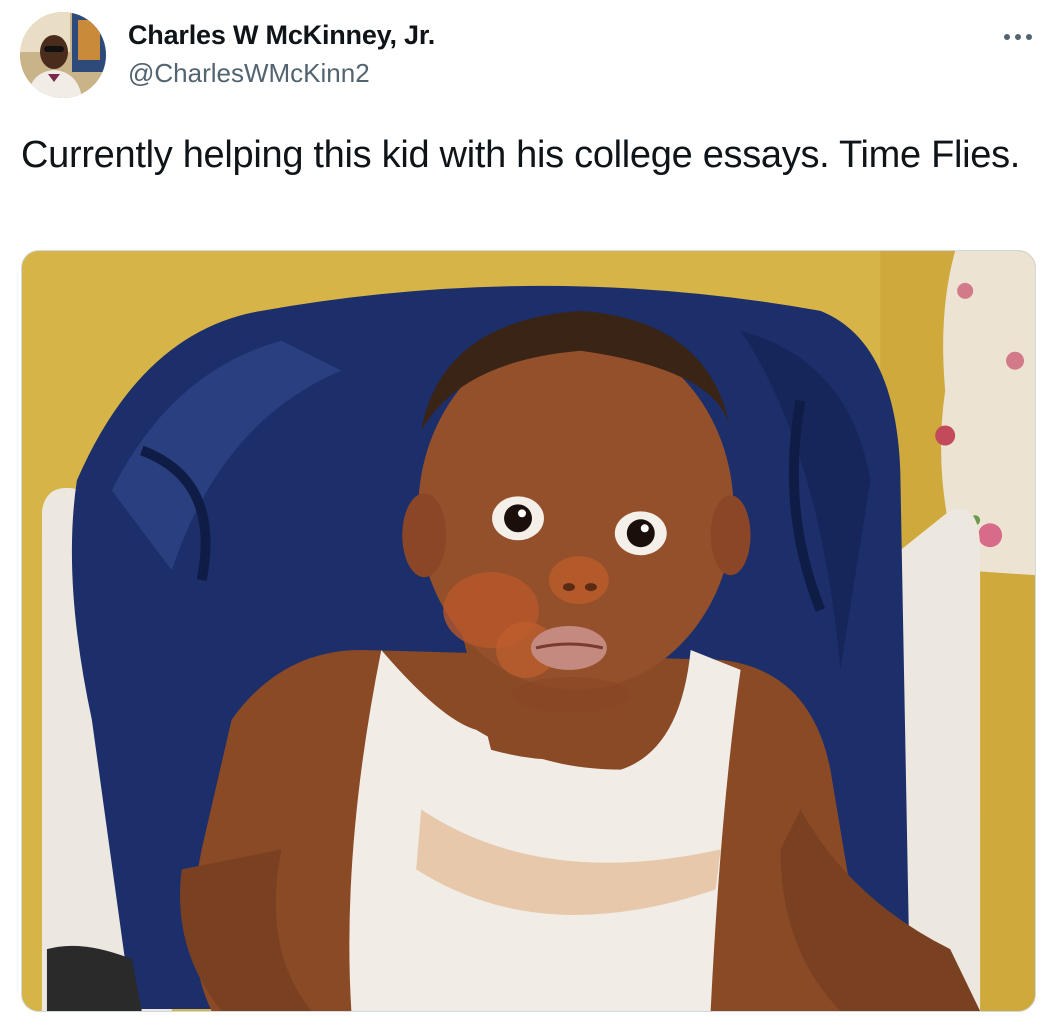 The height and width of the screenshot is (1034, 1054). Describe the element at coordinates (281, 35) in the screenshot. I see `author-name: Charles W McKinney, Jr.` at that location.